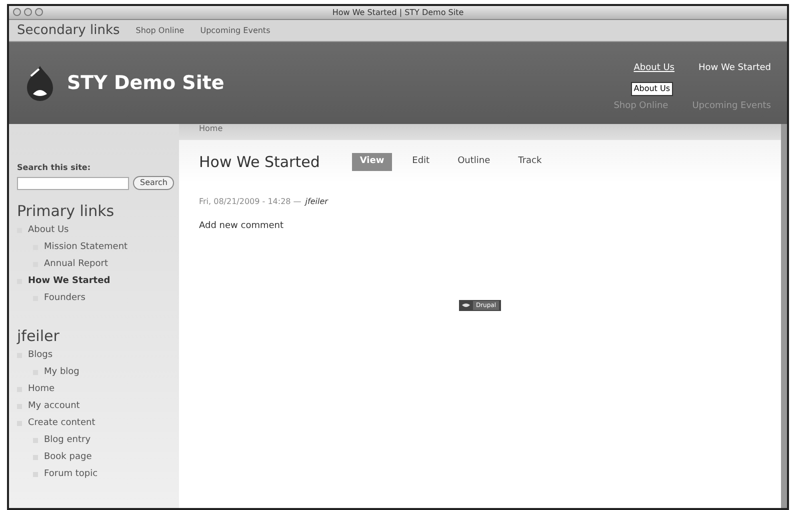  What do you see at coordinates (421, 162) in the screenshot?
I see `tab: Edit` at bounding box center [421, 162].